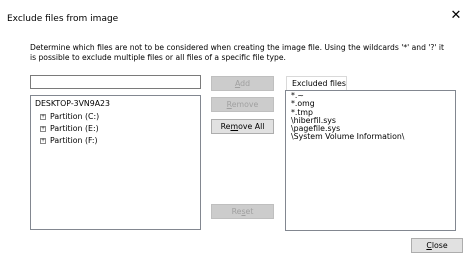  I want to click on title-bar: Exclude files from image ✕, so click(233, 15).